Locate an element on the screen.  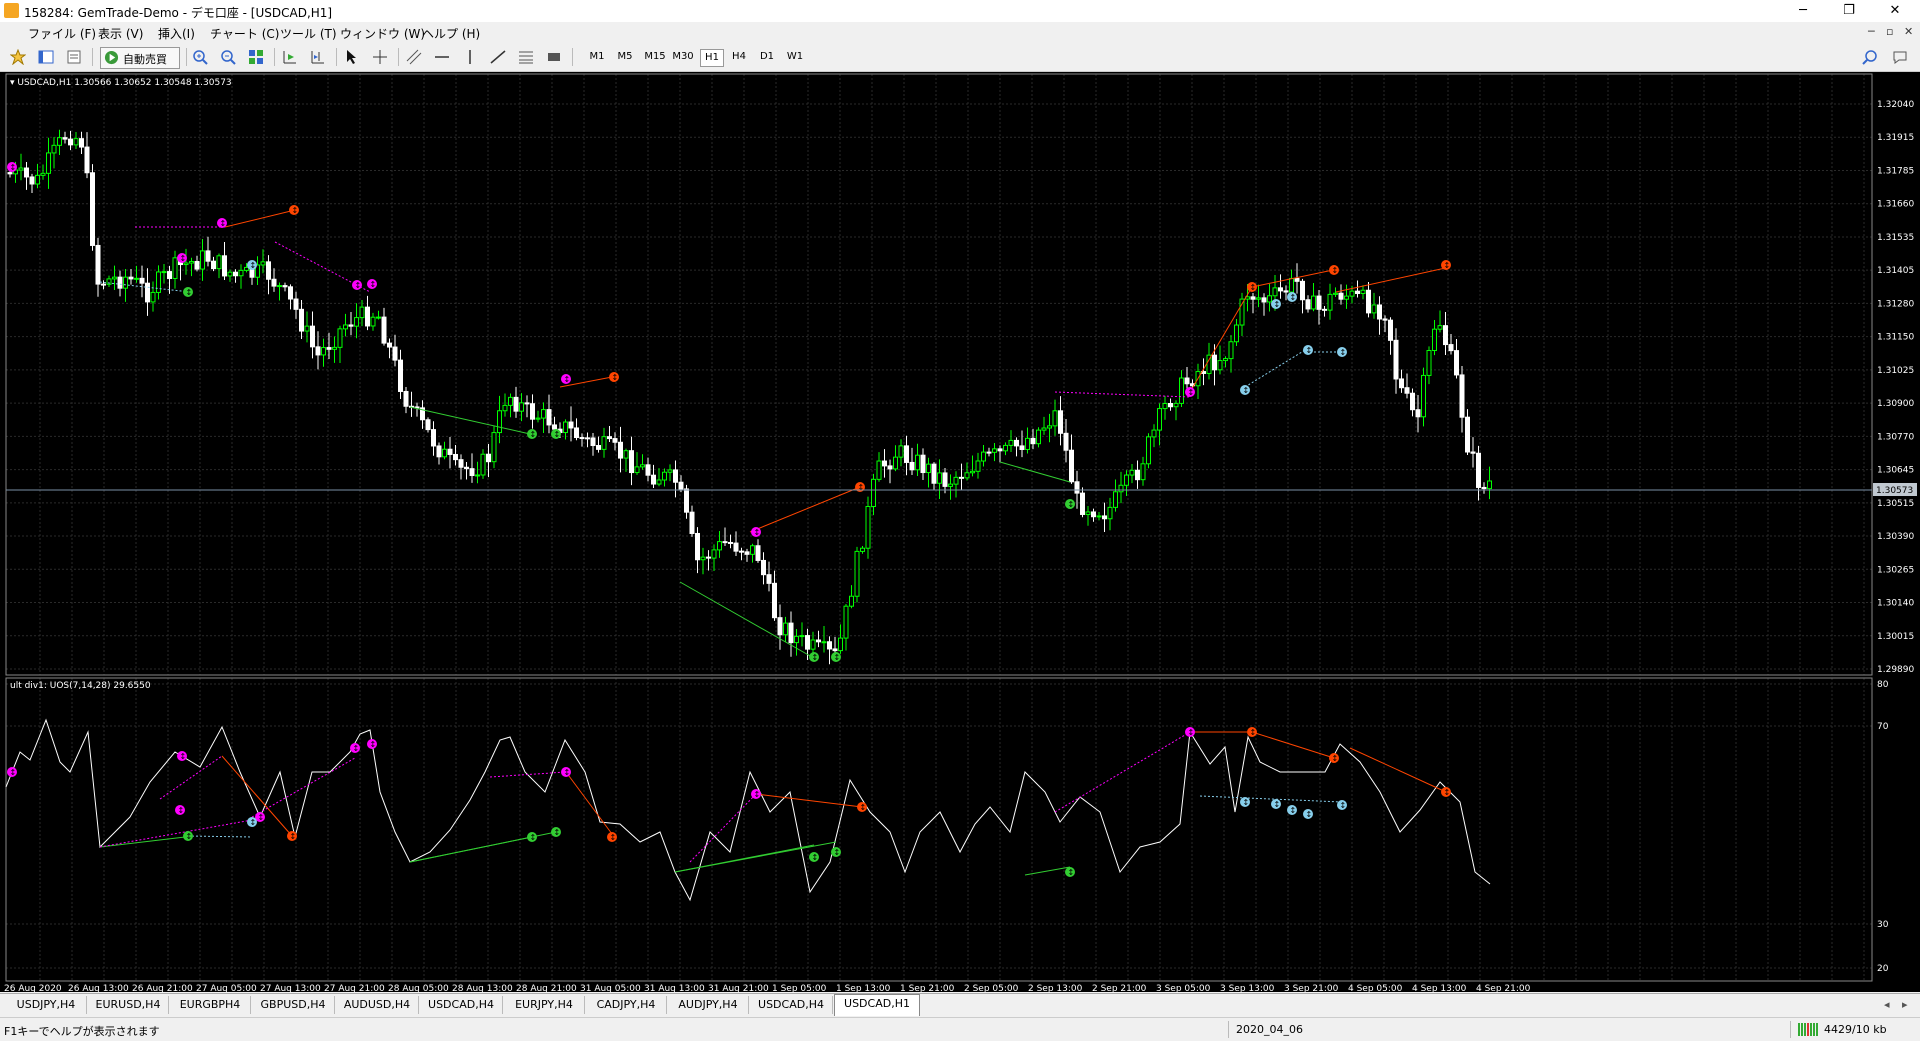
trendline-icon is located at coordinates (498, 57).